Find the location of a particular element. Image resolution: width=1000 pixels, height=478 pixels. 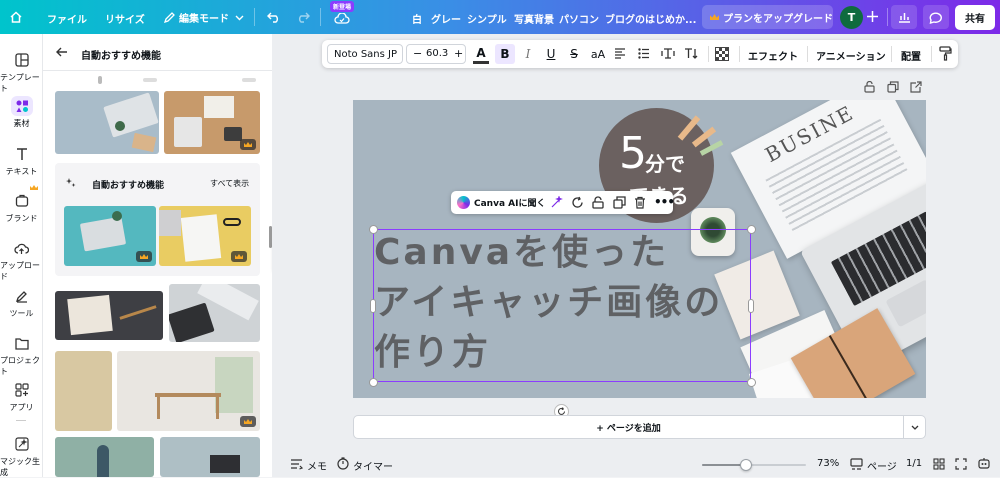

resize-handle-br is located at coordinates (751, 382).